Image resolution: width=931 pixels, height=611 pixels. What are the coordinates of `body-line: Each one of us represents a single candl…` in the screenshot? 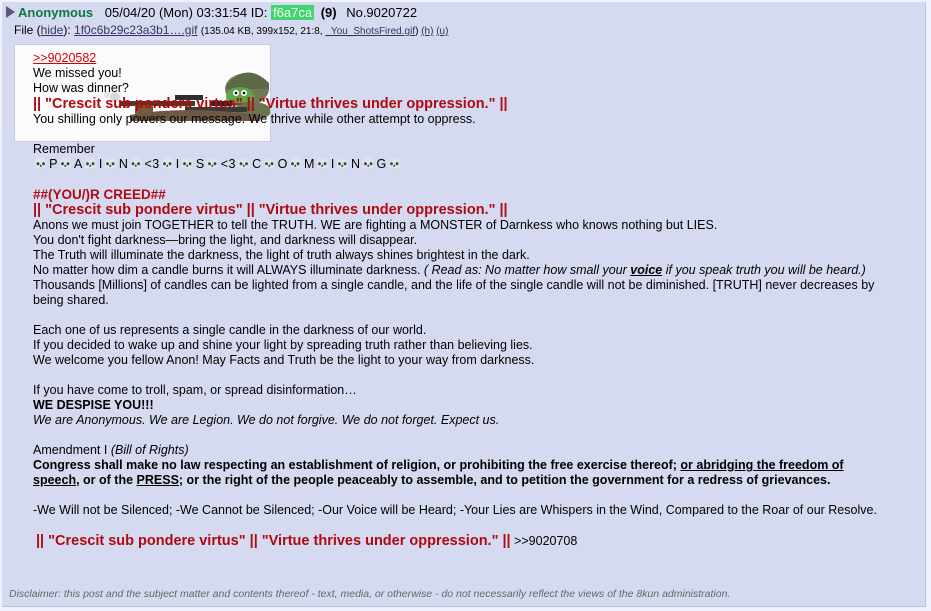 It's located at (230, 330).